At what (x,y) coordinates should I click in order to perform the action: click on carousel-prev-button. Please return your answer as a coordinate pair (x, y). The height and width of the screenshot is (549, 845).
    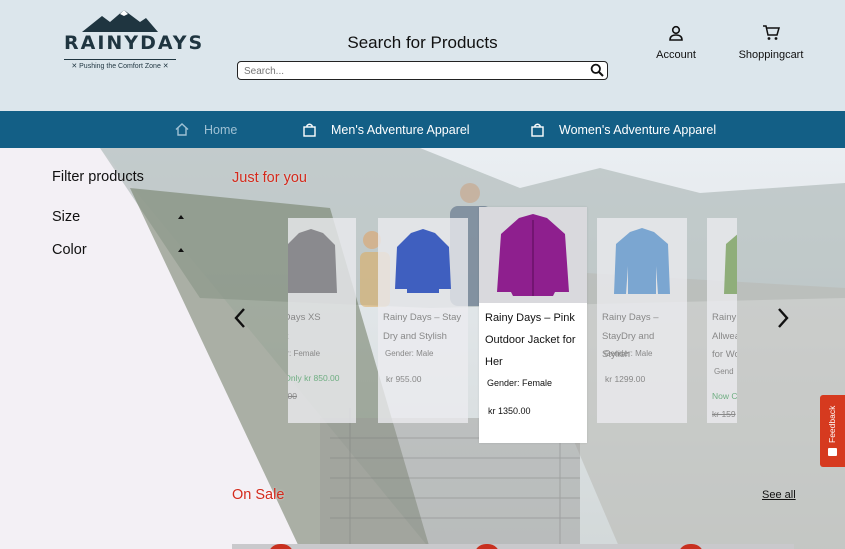
    Looking at the image, I should click on (240, 320).